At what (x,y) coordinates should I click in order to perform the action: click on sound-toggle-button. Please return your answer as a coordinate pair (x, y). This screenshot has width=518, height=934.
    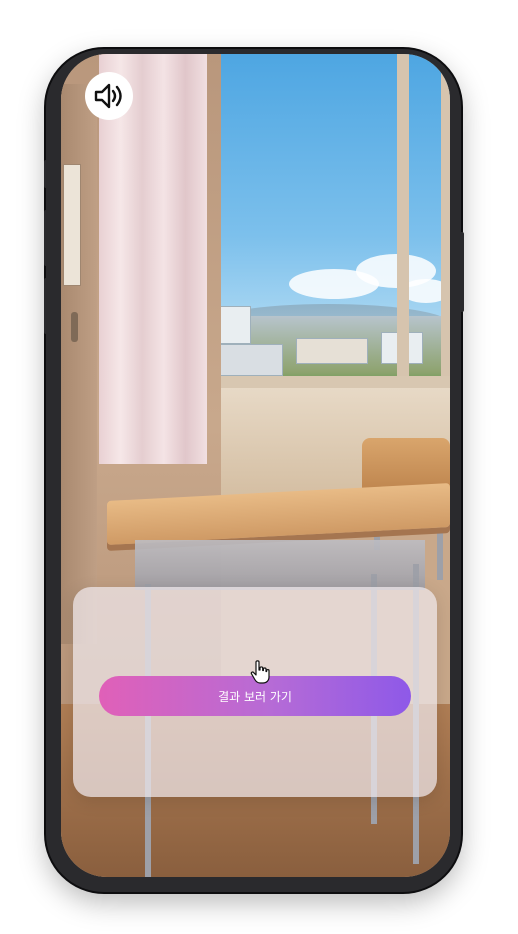
    Looking at the image, I should click on (109, 96).